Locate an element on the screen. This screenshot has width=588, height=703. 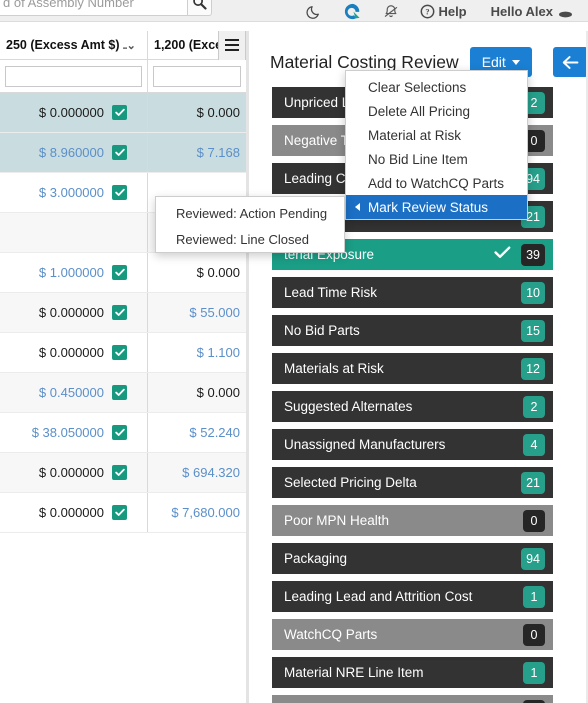
grid-cell-excess-amt-250: $ 38.050000 is located at coordinates (74, 432).